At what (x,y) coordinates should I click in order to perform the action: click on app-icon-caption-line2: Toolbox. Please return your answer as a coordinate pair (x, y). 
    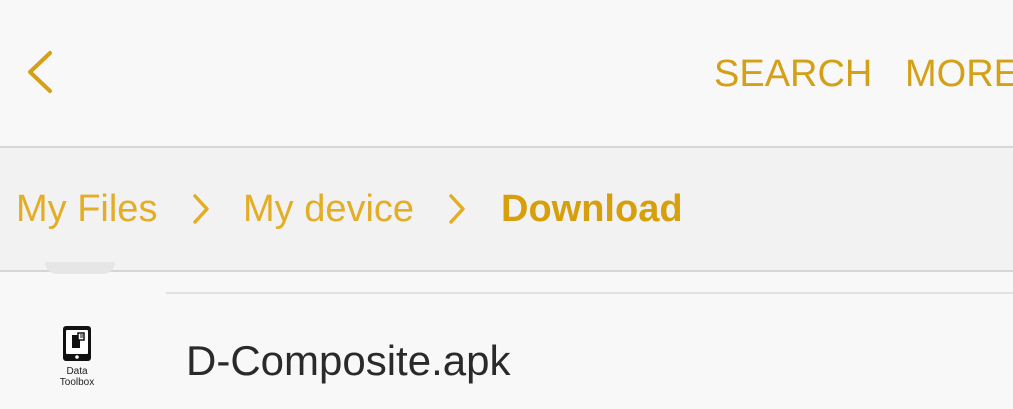
    Looking at the image, I should click on (77, 382).